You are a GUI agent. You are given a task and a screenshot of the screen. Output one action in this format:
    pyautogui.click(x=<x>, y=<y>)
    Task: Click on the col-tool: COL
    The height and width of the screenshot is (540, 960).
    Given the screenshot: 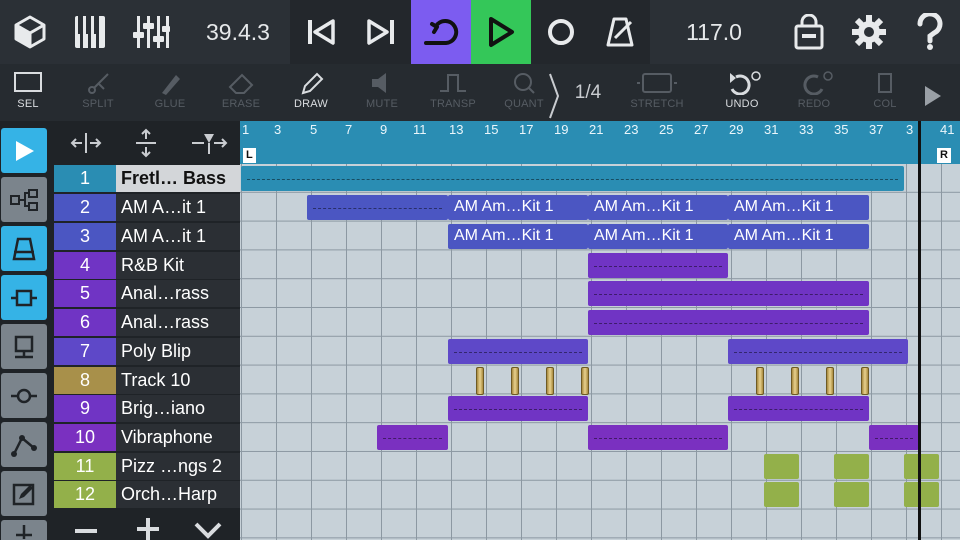 What is the action you would take?
    pyautogui.click(x=885, y=92)
    